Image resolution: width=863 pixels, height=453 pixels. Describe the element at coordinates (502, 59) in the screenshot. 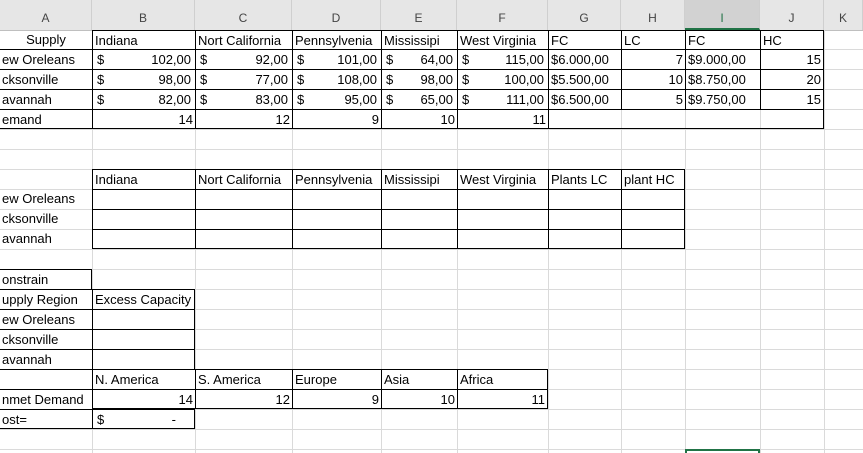

I see `cell-f2: $115,00` at that location.